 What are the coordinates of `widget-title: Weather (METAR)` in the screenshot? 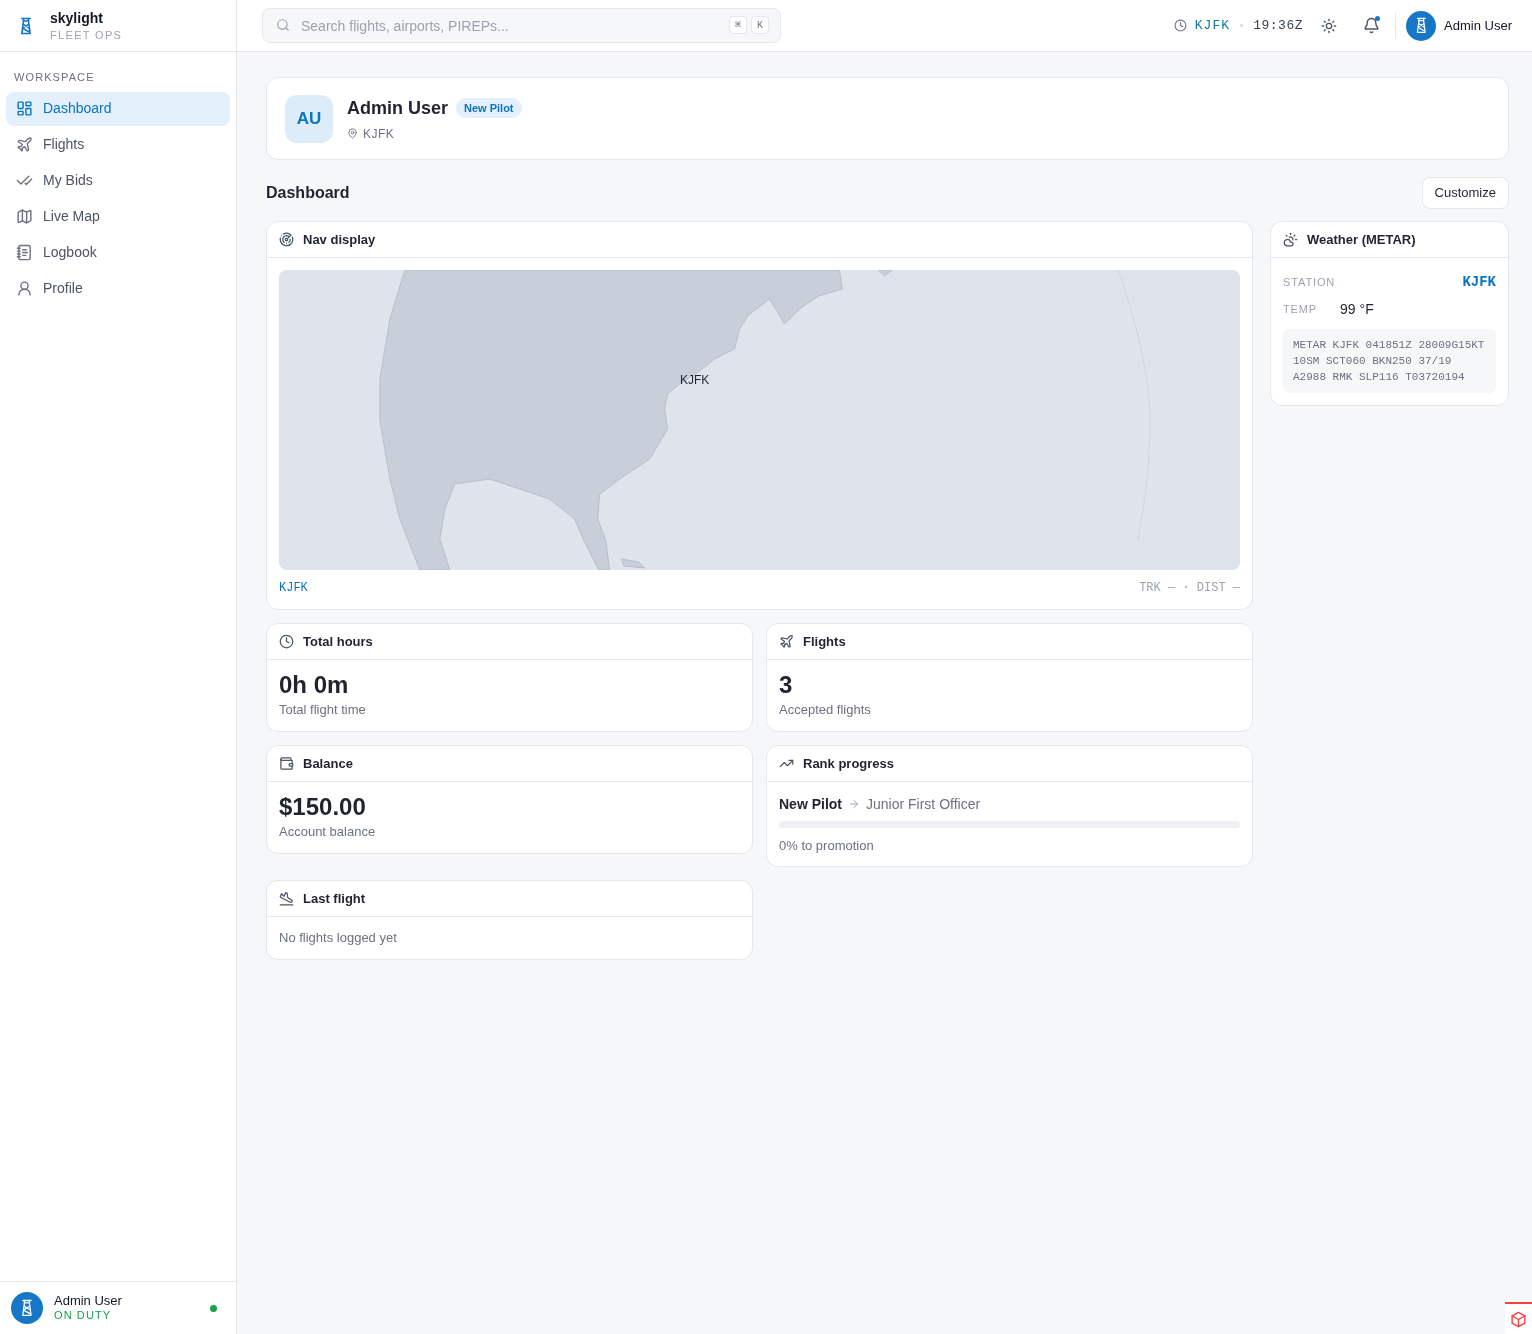 It's located at (1361, 239).